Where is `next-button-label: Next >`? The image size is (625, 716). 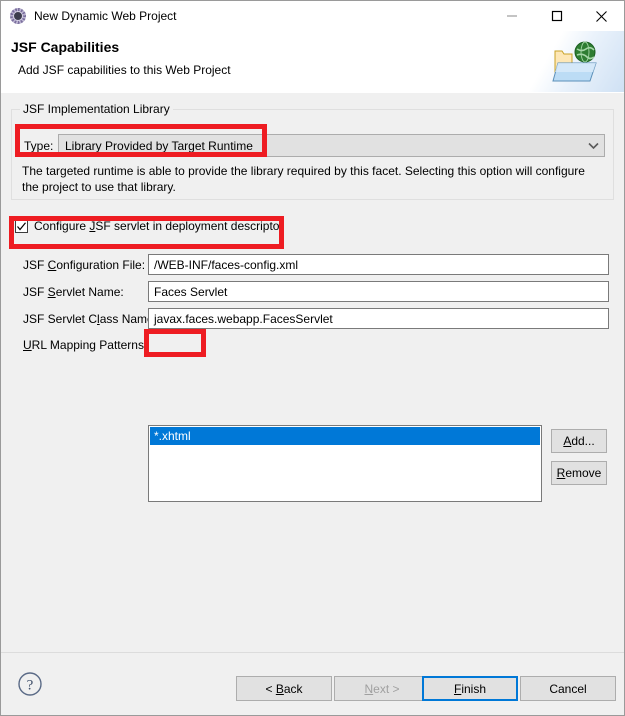 next-button-label: Next > is located at coordinates (382, 688).